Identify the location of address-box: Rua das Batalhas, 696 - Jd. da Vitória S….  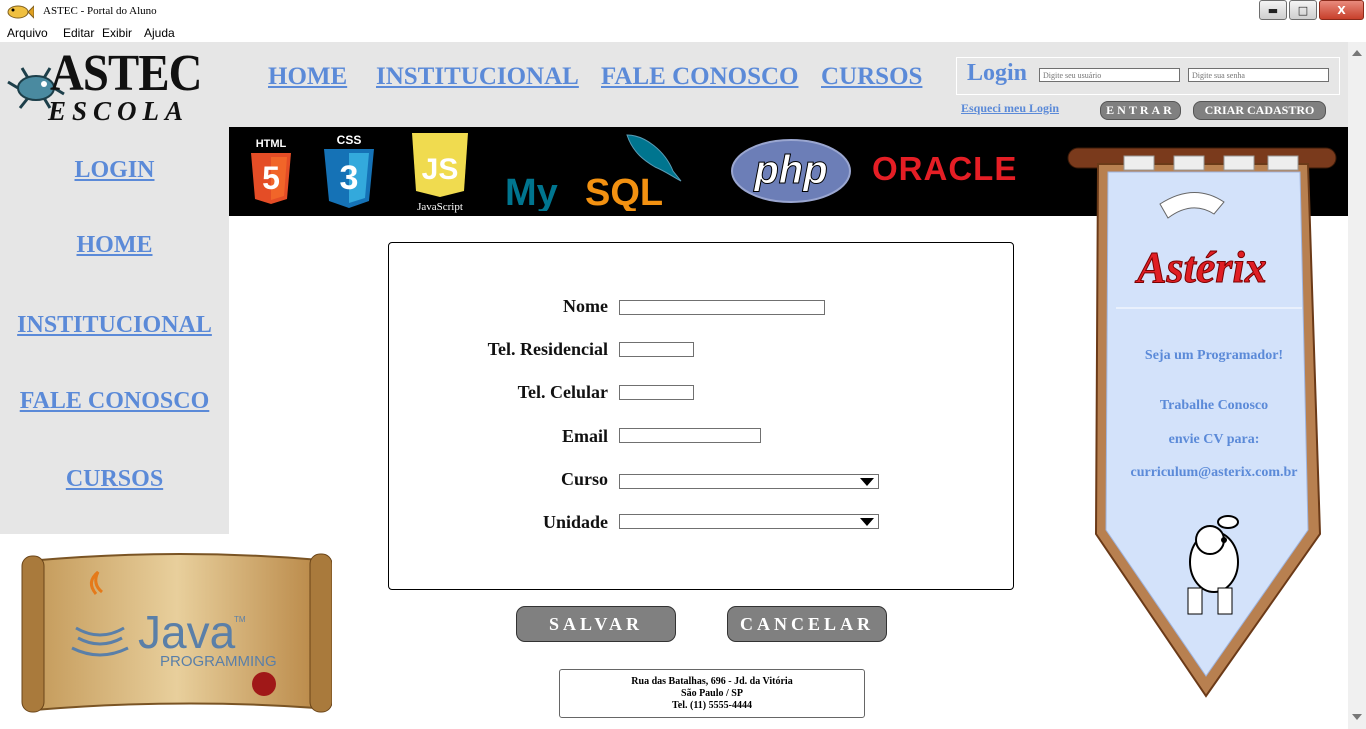
(712, 693).